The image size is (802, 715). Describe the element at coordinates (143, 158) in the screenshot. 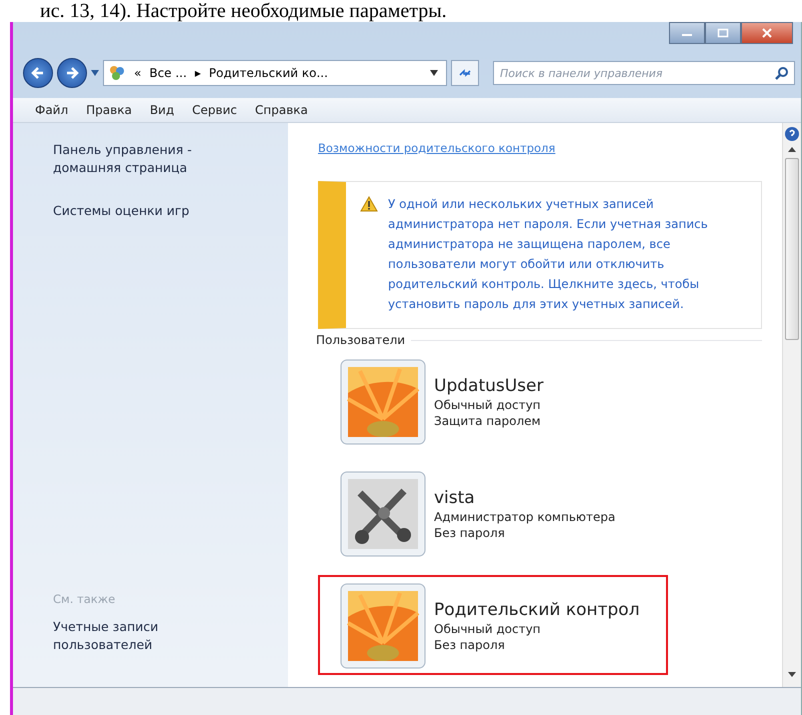

I see `sidebar-link: Панель управления - домашняя страница` at that location.